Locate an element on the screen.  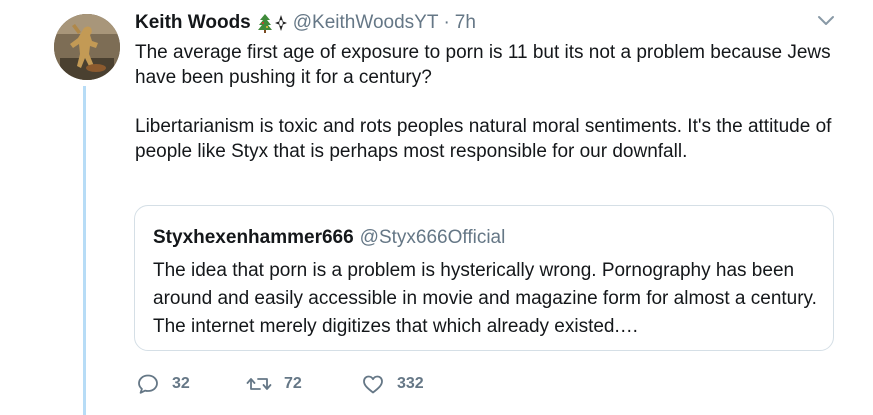
reply-button: 32 is located at coordinates (163, 384).